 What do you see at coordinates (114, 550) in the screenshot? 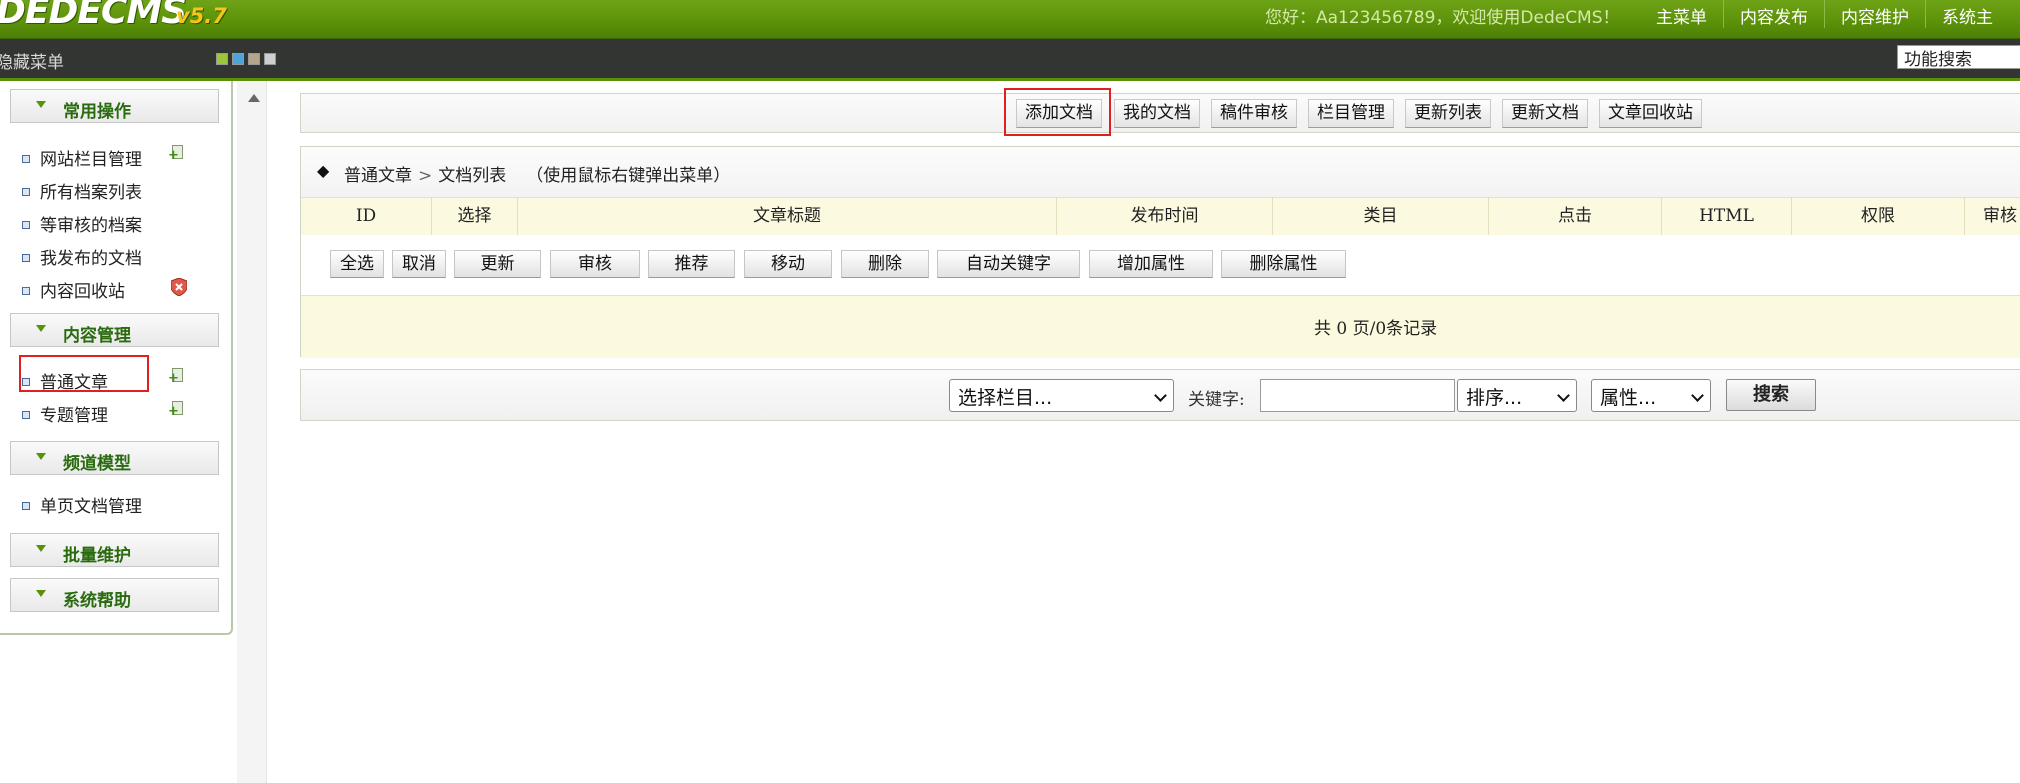
I see `sidebar-group-batch-maintain: 批量维护` at bounding box center [114, 550].